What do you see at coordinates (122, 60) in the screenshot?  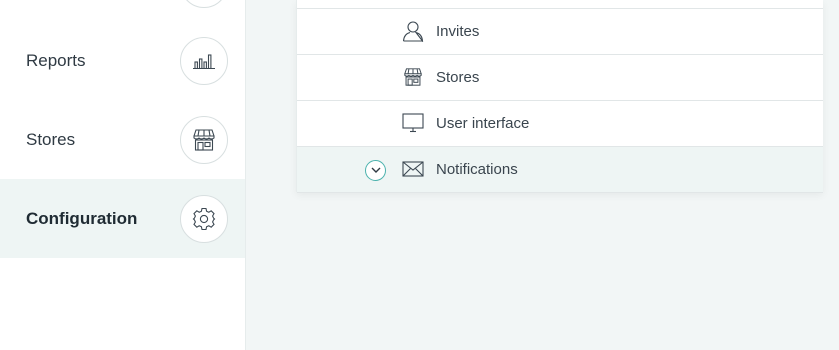 I see `sidebar-item-reports: Reports` at bounding box center [122, 60].